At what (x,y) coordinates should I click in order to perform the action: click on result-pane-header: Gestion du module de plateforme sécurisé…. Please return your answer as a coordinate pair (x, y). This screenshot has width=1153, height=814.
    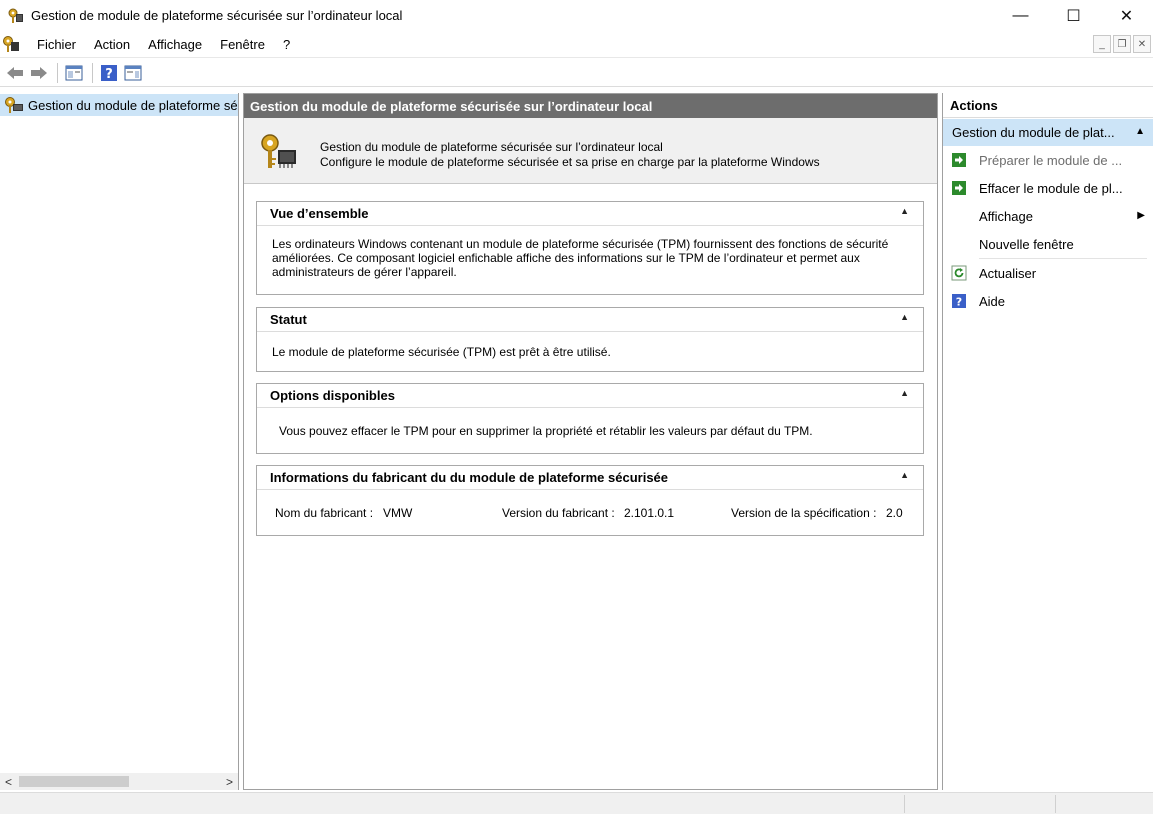
    Looking at the image, I should click on (590, 106).